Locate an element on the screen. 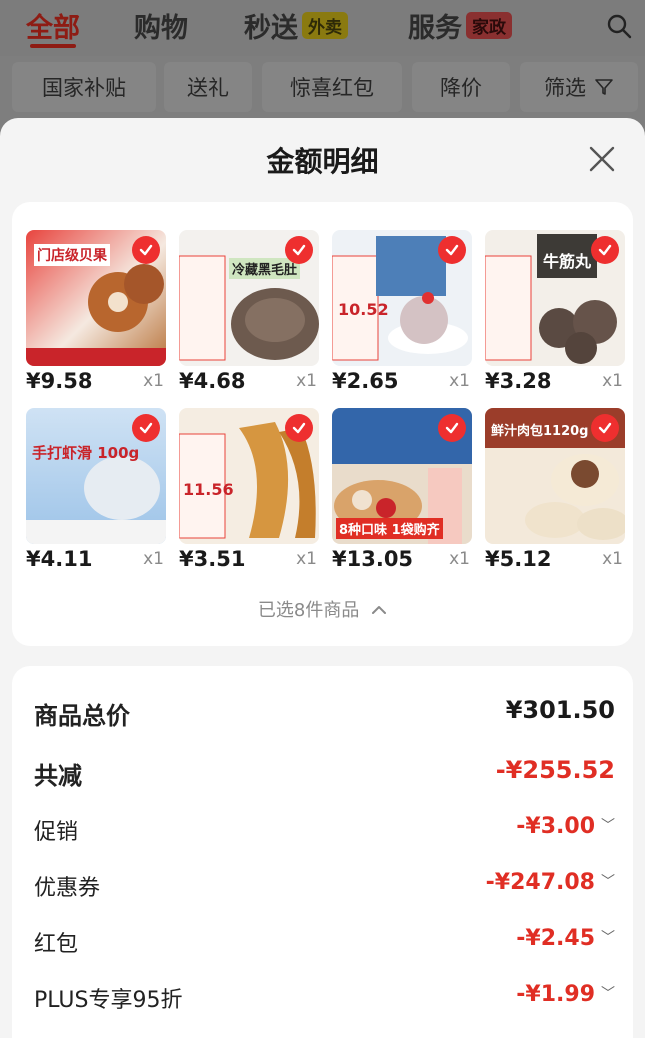  tab-services: 服务 家政 is located at coordinates (460, 25).